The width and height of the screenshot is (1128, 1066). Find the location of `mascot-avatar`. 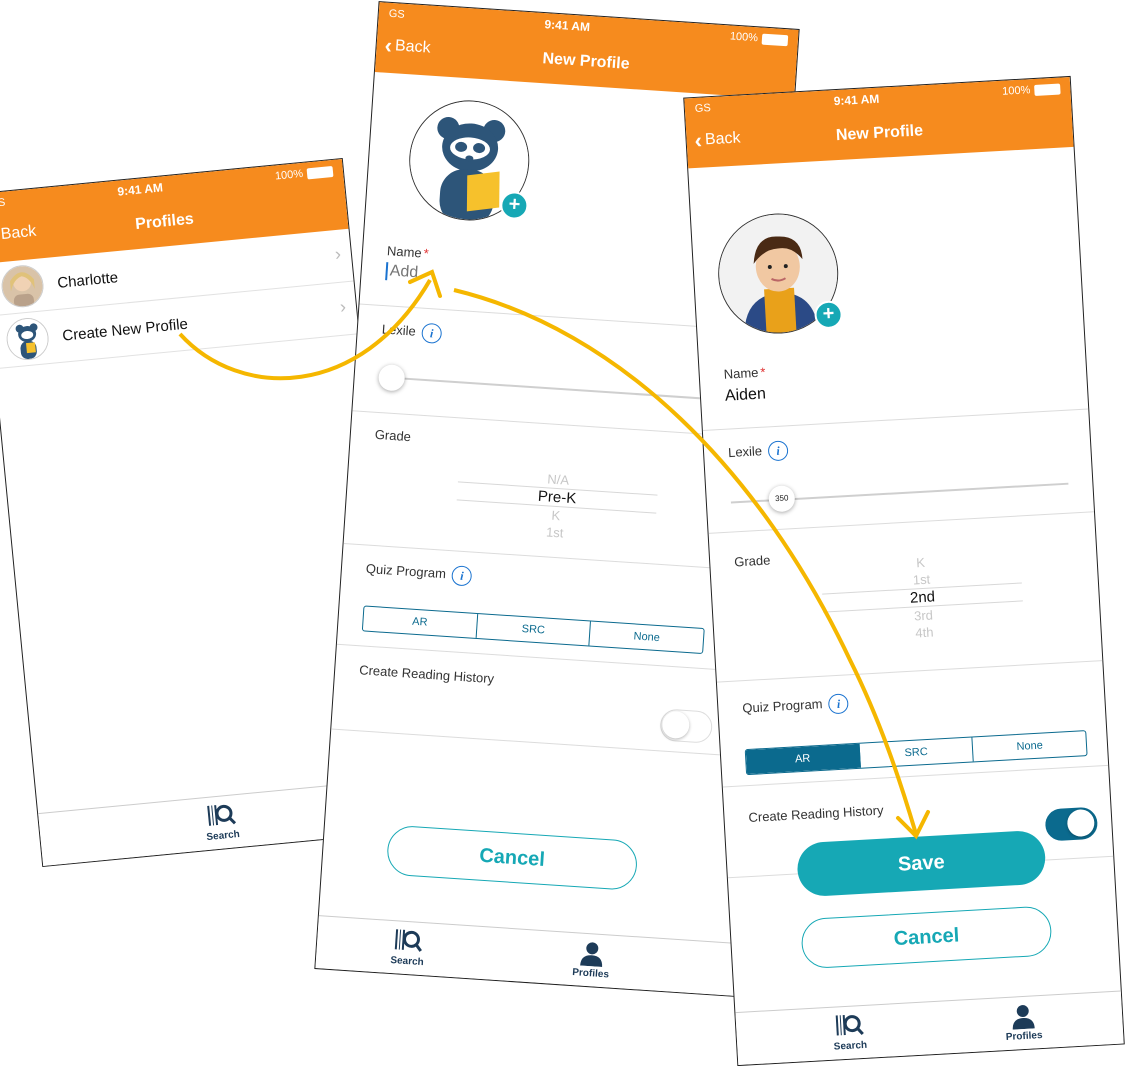

mascot-avatar is located at coordinates (27, 339).